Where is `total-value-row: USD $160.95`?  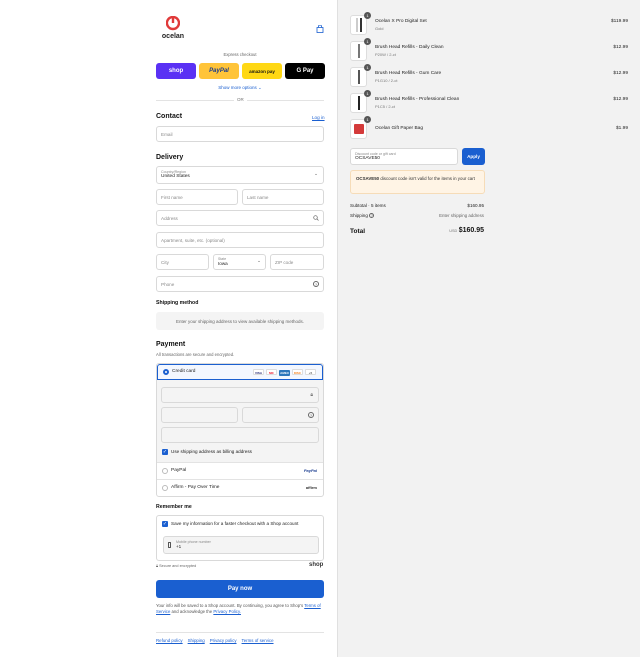 total-value-row: USD $160.95 is located at coordinates (466, 230).